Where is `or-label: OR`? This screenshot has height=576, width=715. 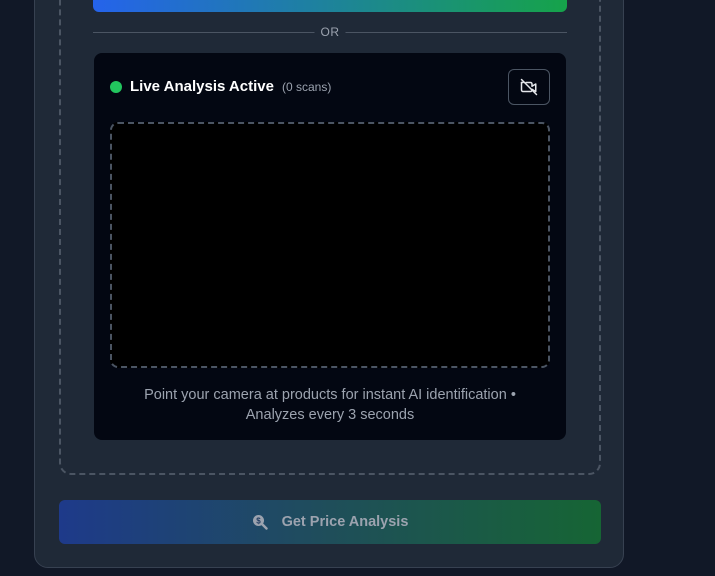 or-label: OR is located at coordinates (330, 32).